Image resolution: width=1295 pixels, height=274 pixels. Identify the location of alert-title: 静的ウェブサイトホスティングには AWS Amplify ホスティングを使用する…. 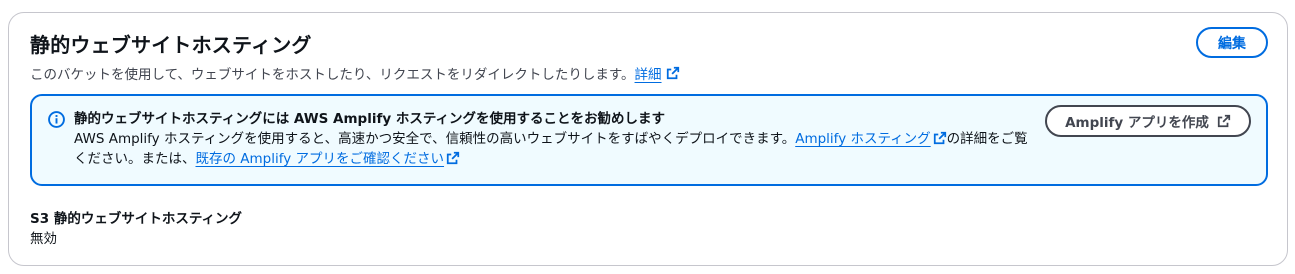
(370, 119).